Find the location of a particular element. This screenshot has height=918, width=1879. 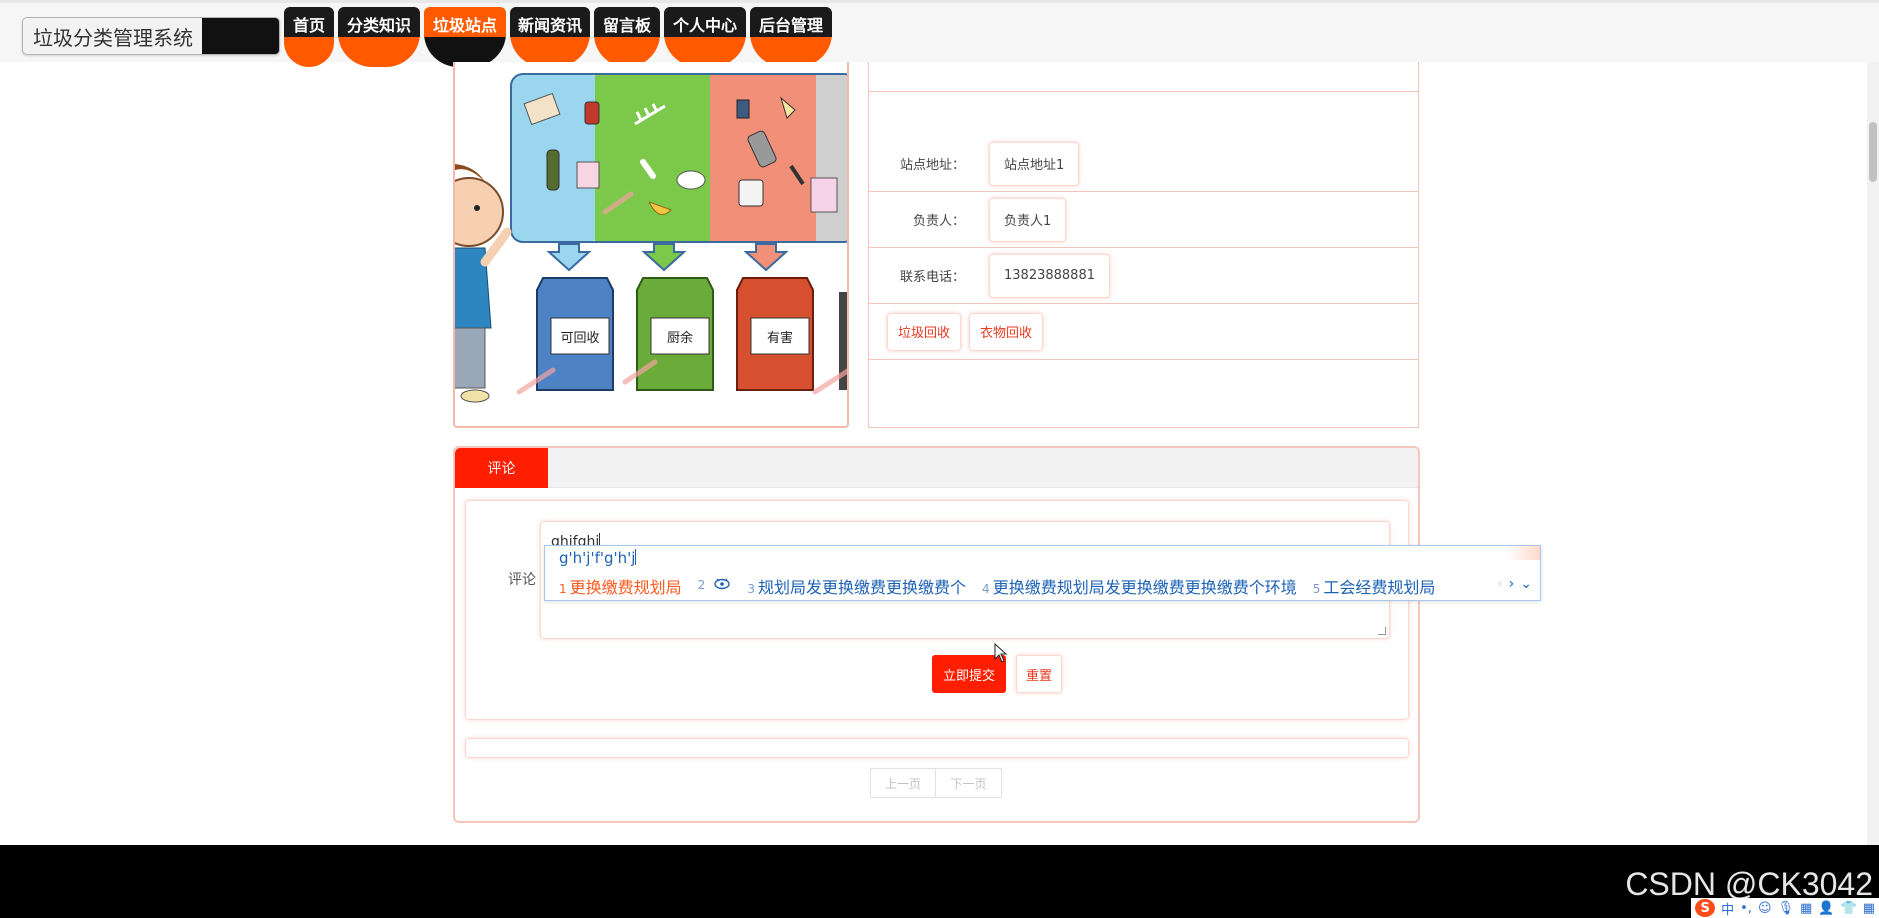

nav-item-profile: 个人中心 is located at coordinates (705, 37).